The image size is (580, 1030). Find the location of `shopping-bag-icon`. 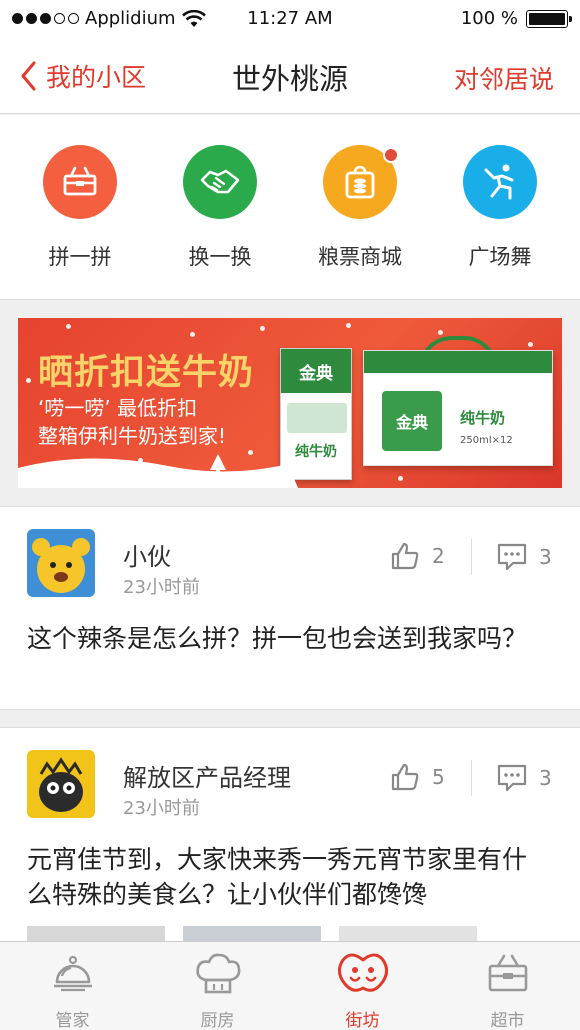

shopping-bag-icon is located at coordinates (361, 182).